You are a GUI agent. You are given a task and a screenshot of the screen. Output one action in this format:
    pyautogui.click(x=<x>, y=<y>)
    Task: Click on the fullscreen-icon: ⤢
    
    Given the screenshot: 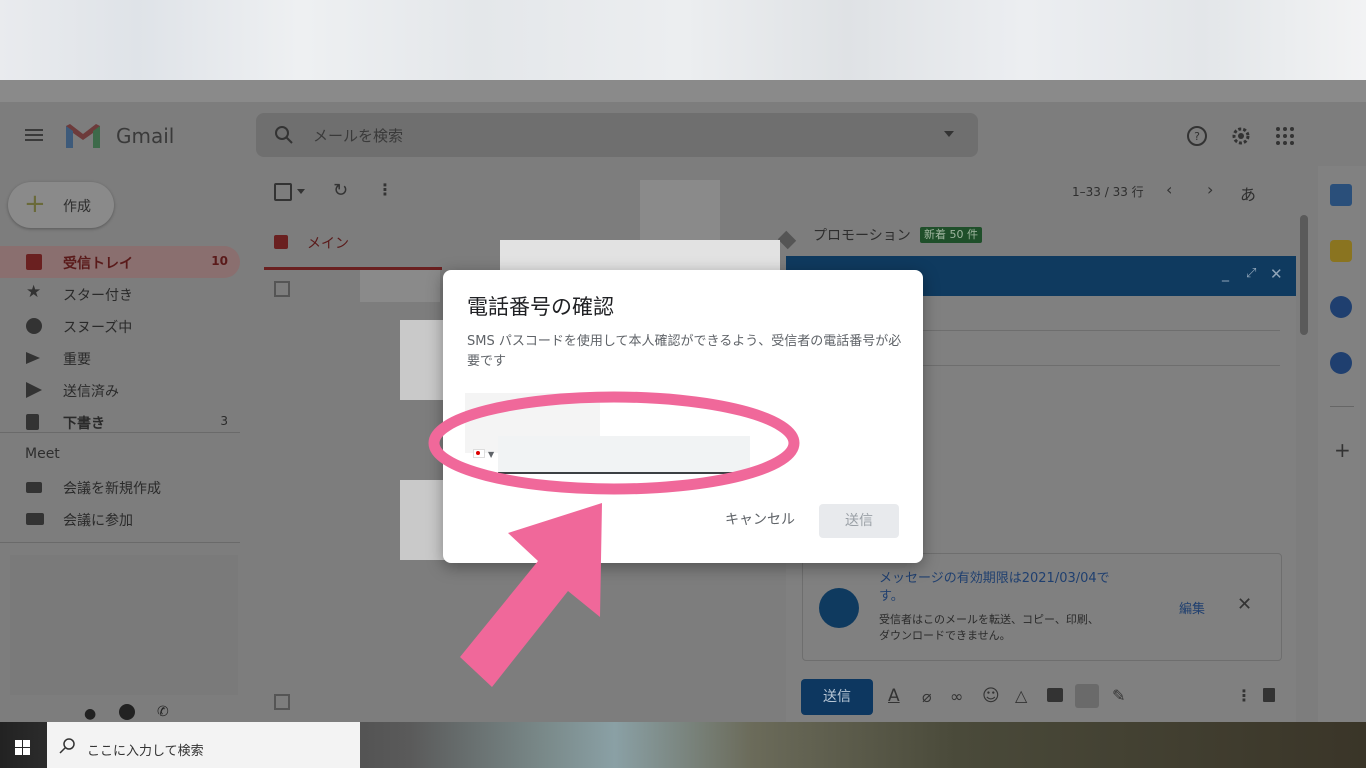 What is the action you would take?
    pyautogui.click(x=1251, y=273)
    